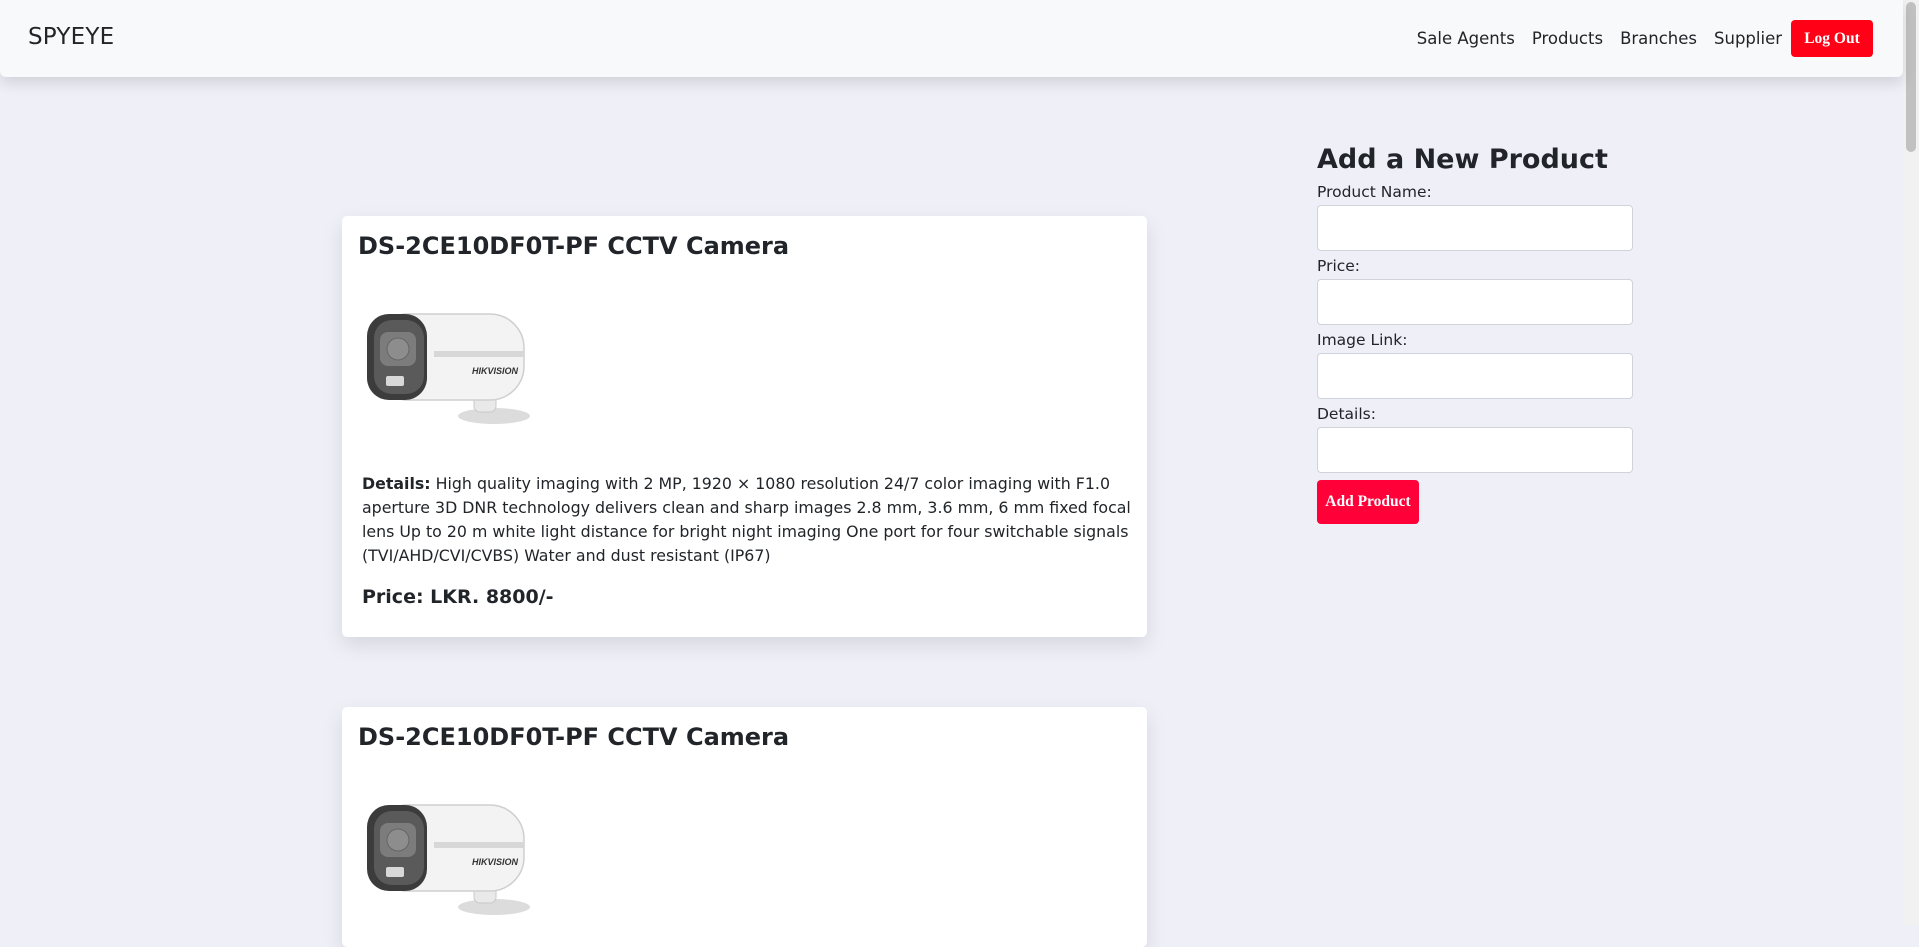 The image size is (1919, 947). Describe the element at coordinates (458, 597) in the screenshot. I see `product-price: Price: LKR. 8800/-` at that location.